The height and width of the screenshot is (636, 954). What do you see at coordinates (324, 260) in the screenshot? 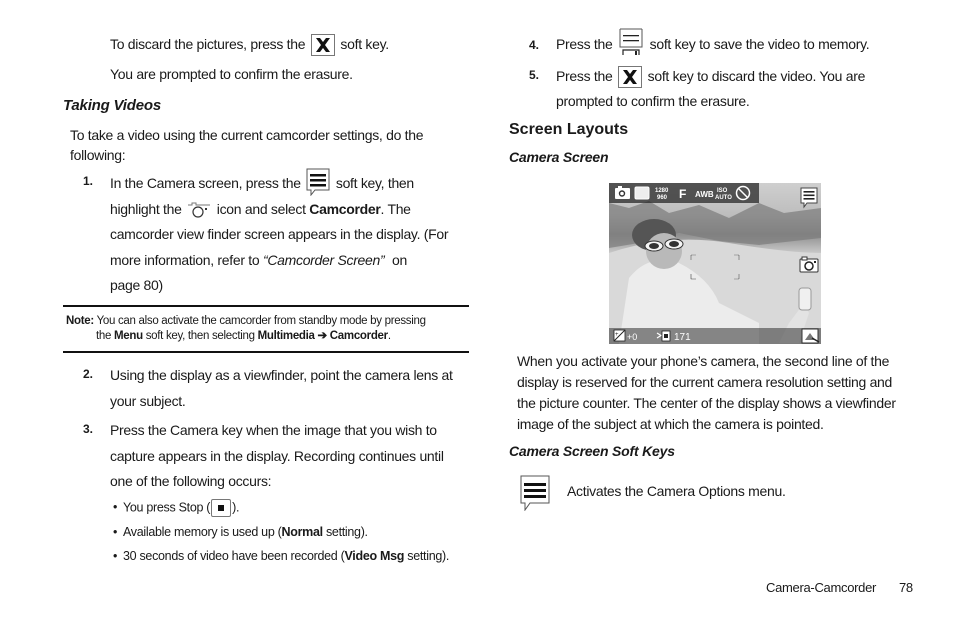
I see `cross-reference-link: “Camcorder Screen”` at bounding box center [324, 260].